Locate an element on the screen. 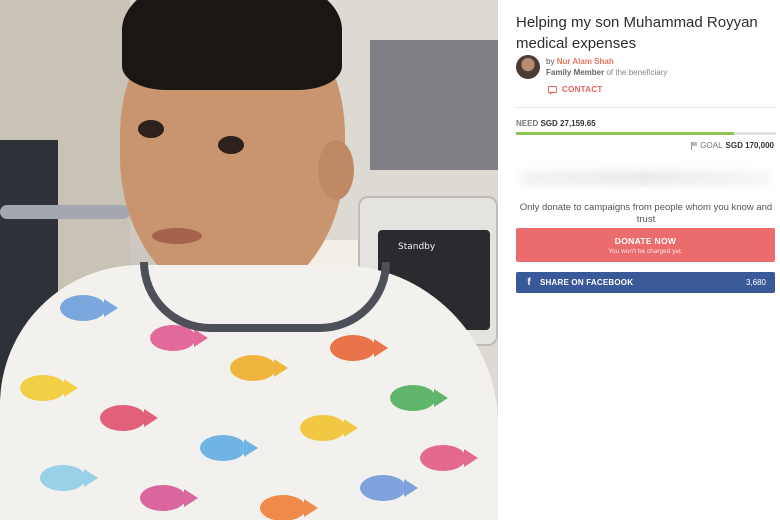 Image resolution: width=780 pixels, height=520 pixels. background-cabinet is located at coordinates (434, 105).